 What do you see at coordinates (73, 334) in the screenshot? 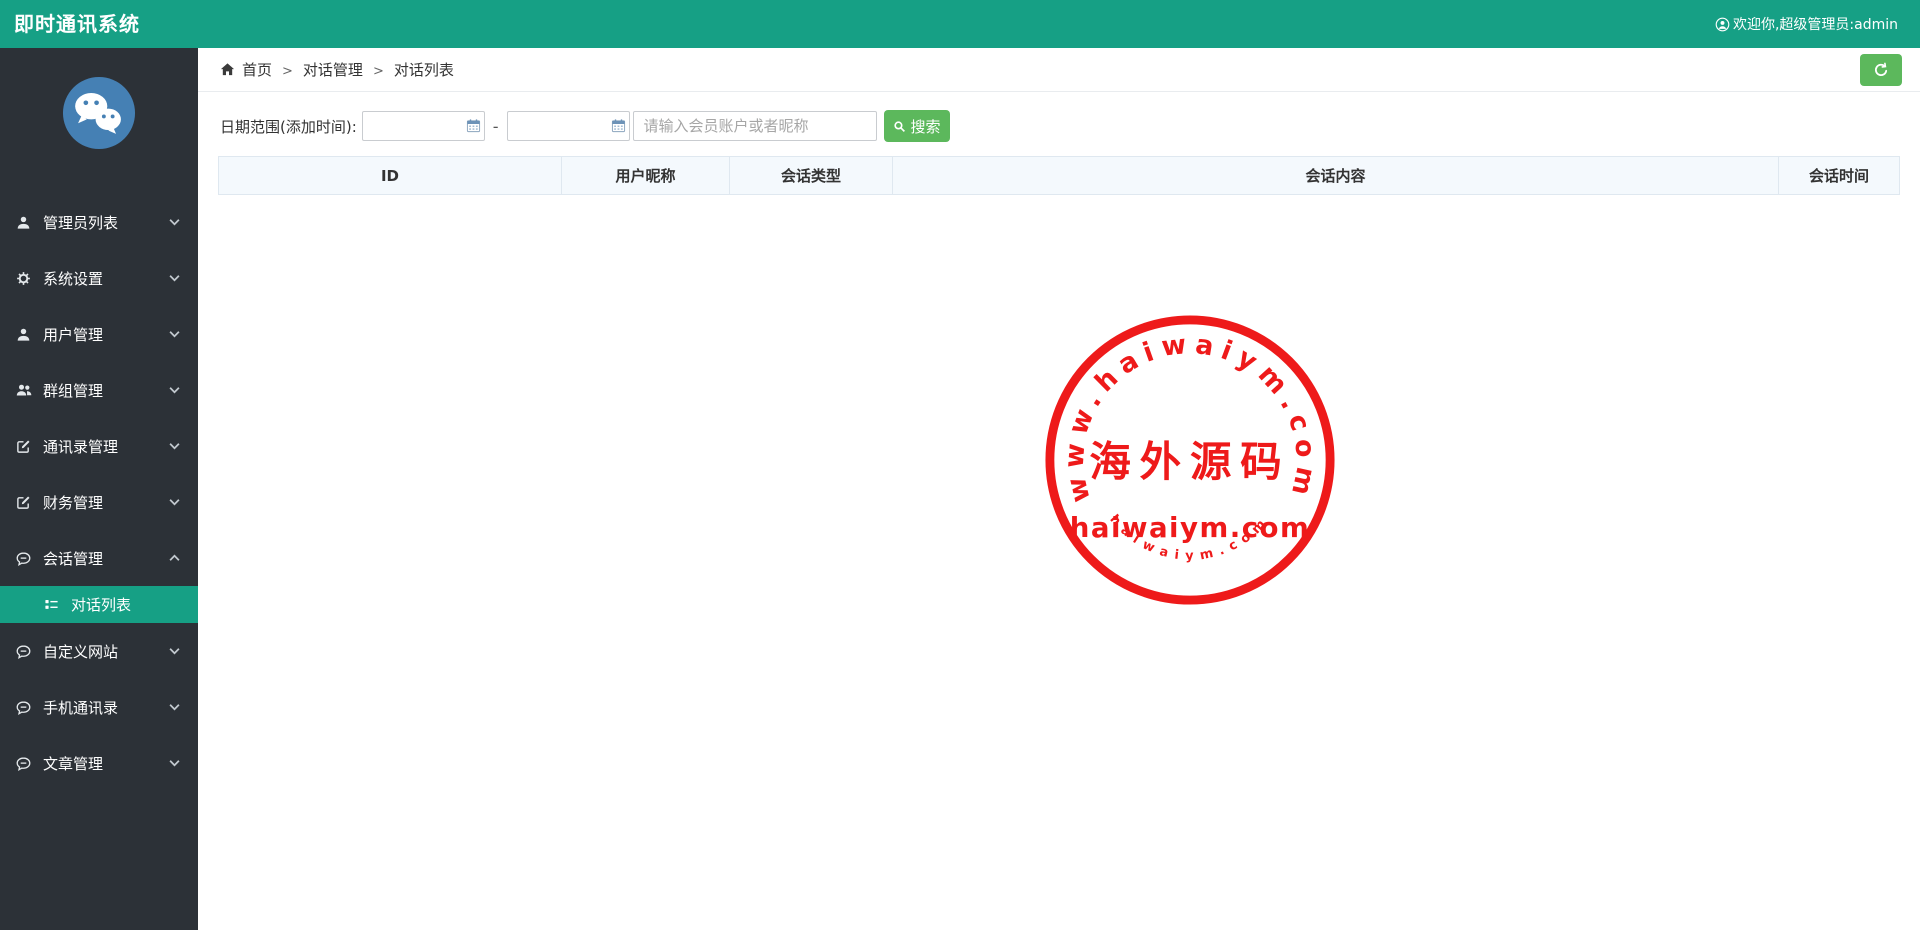
I see `sidebar-item-label: 用户管理` at bounding box center [73, 334].